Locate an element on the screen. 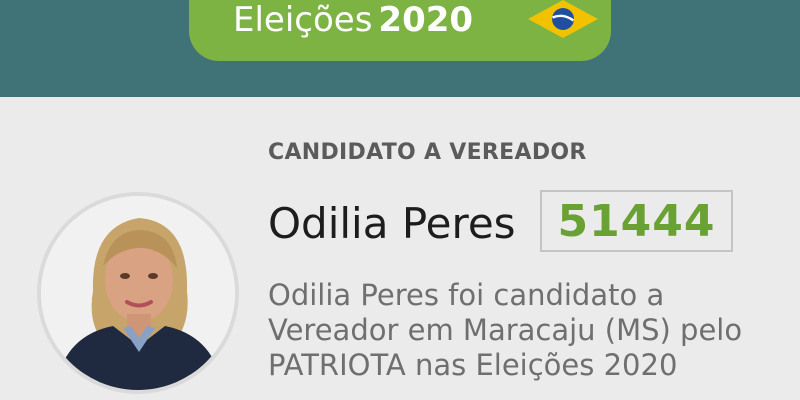 This screenshot has height=400, width=800. description-line: Vereador em Maracaju (MS) pelo is located at coordinates (505, 330).